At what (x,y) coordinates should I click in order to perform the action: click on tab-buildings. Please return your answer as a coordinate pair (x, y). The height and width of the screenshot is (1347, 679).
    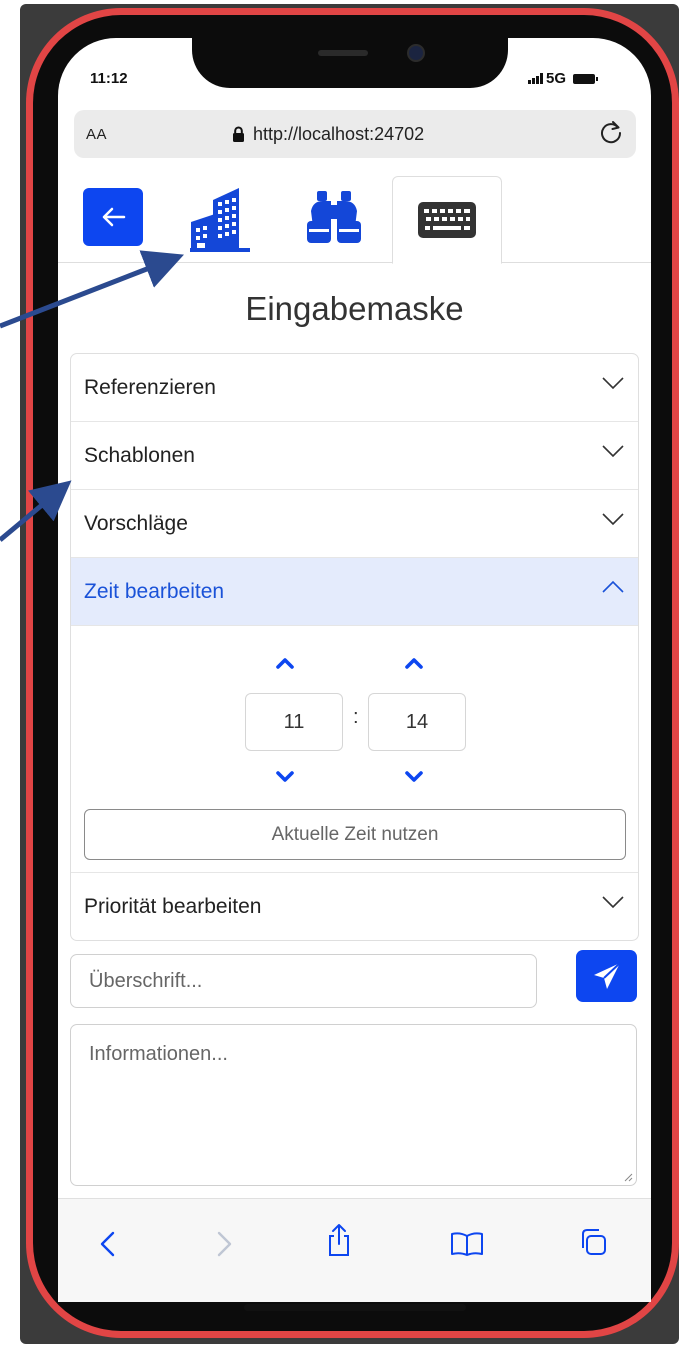
    Looking at the image, I should click on (220, 219).